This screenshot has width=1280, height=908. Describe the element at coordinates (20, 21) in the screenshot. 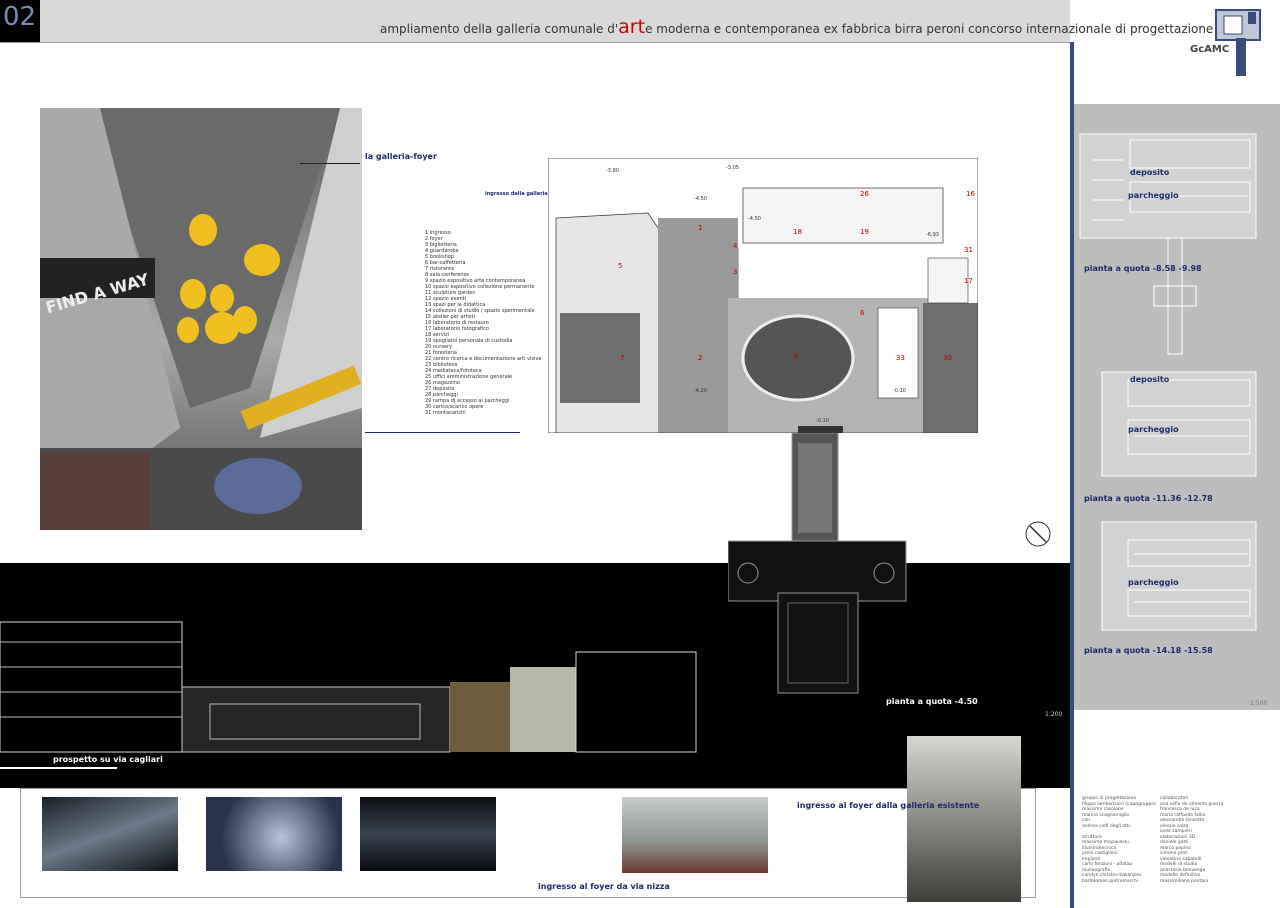

I see `sheet-number: 02` at that location.